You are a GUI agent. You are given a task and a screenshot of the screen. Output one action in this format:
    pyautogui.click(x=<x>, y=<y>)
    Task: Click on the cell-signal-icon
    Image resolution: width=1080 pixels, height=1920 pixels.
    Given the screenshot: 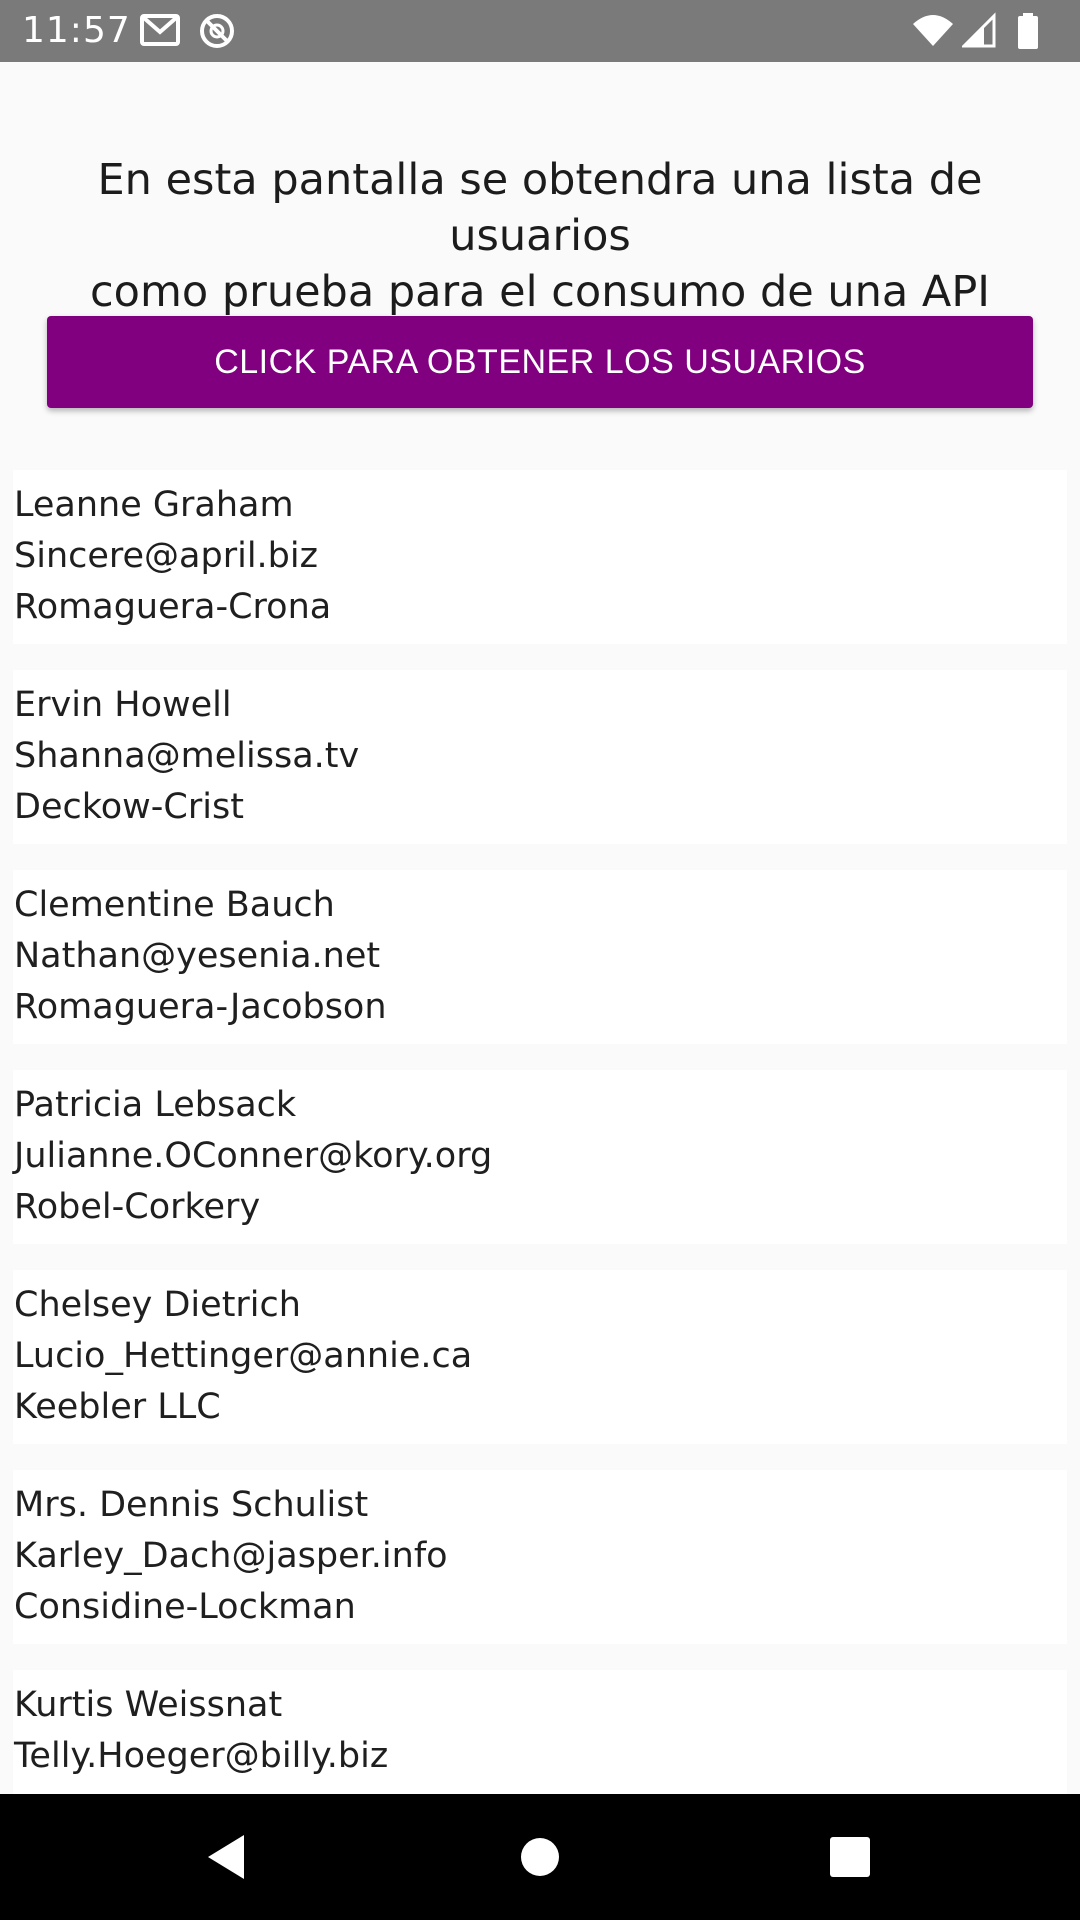 What is the action you would take?
    pyautogui.click(x=979, y=30)
    